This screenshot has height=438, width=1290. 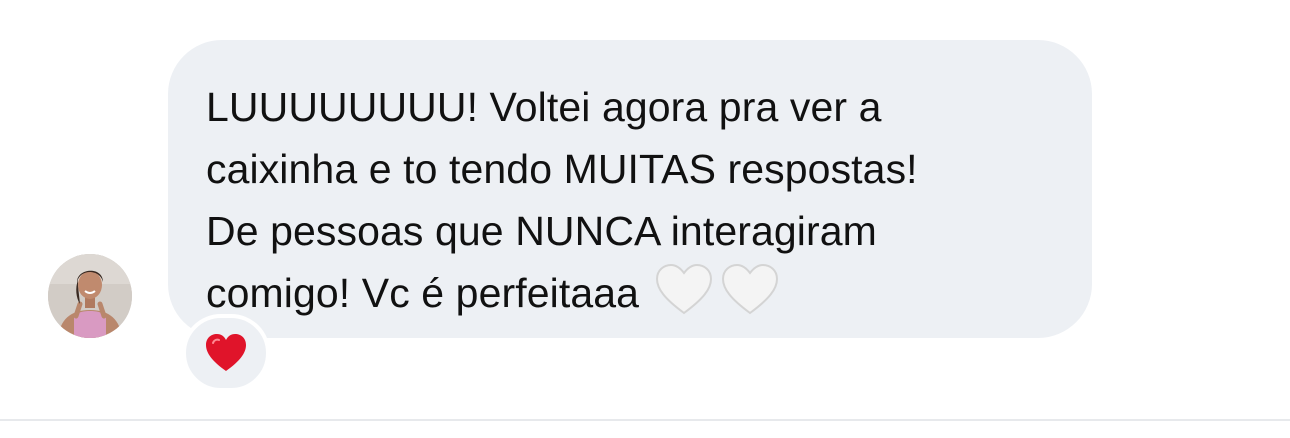 I want to click on message-reaction, so click(x=226, y=353).